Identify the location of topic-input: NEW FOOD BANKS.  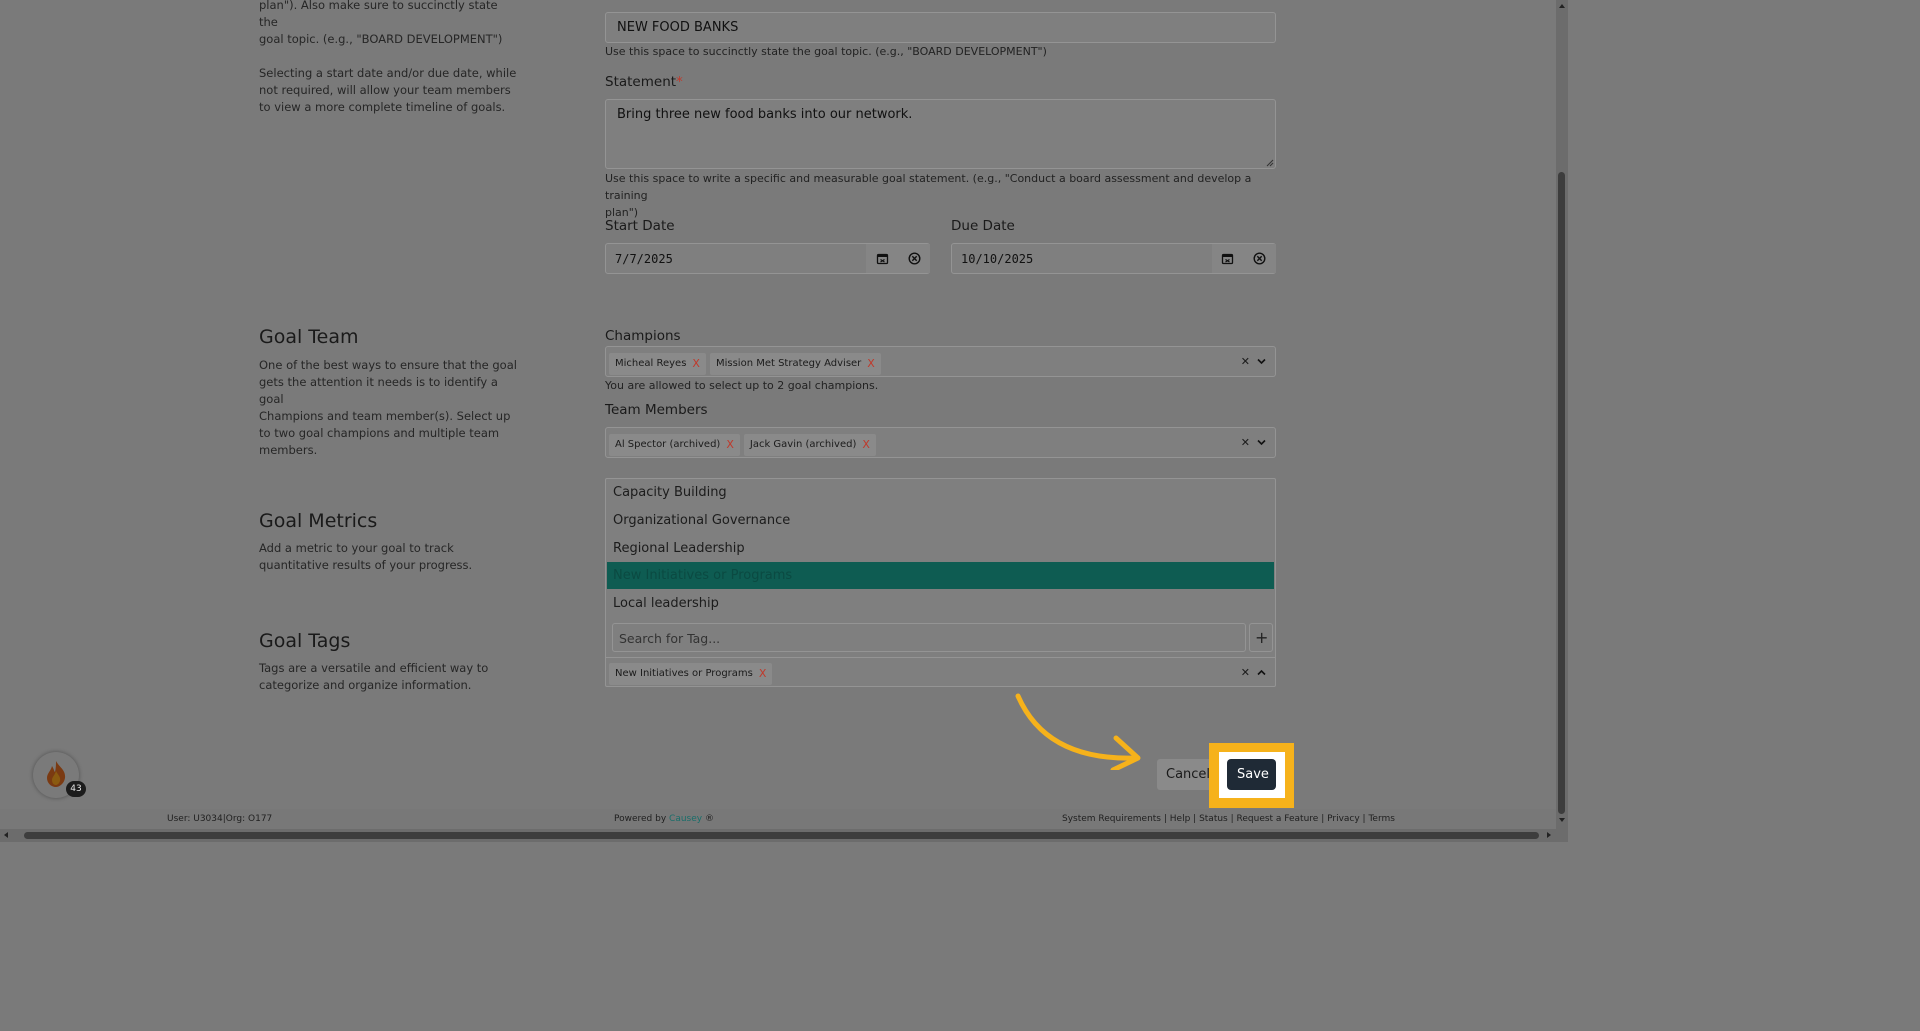
(940, 27).